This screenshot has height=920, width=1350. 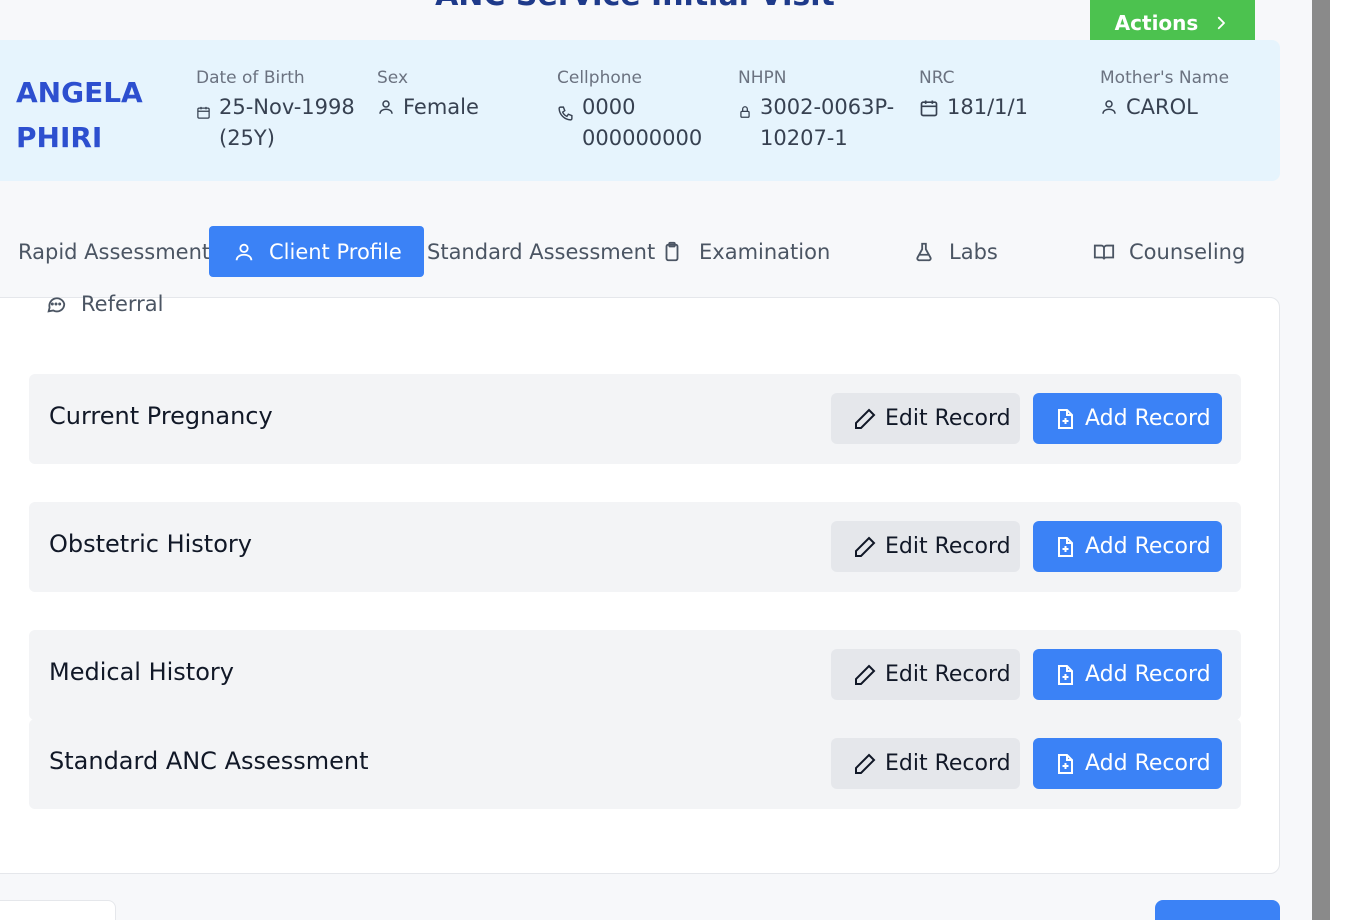 What do you see at coordinates (827, 107) in the screenshot?
I see `nhpn-value-1: 3002-0063P-` at bounding box center [827, 107].